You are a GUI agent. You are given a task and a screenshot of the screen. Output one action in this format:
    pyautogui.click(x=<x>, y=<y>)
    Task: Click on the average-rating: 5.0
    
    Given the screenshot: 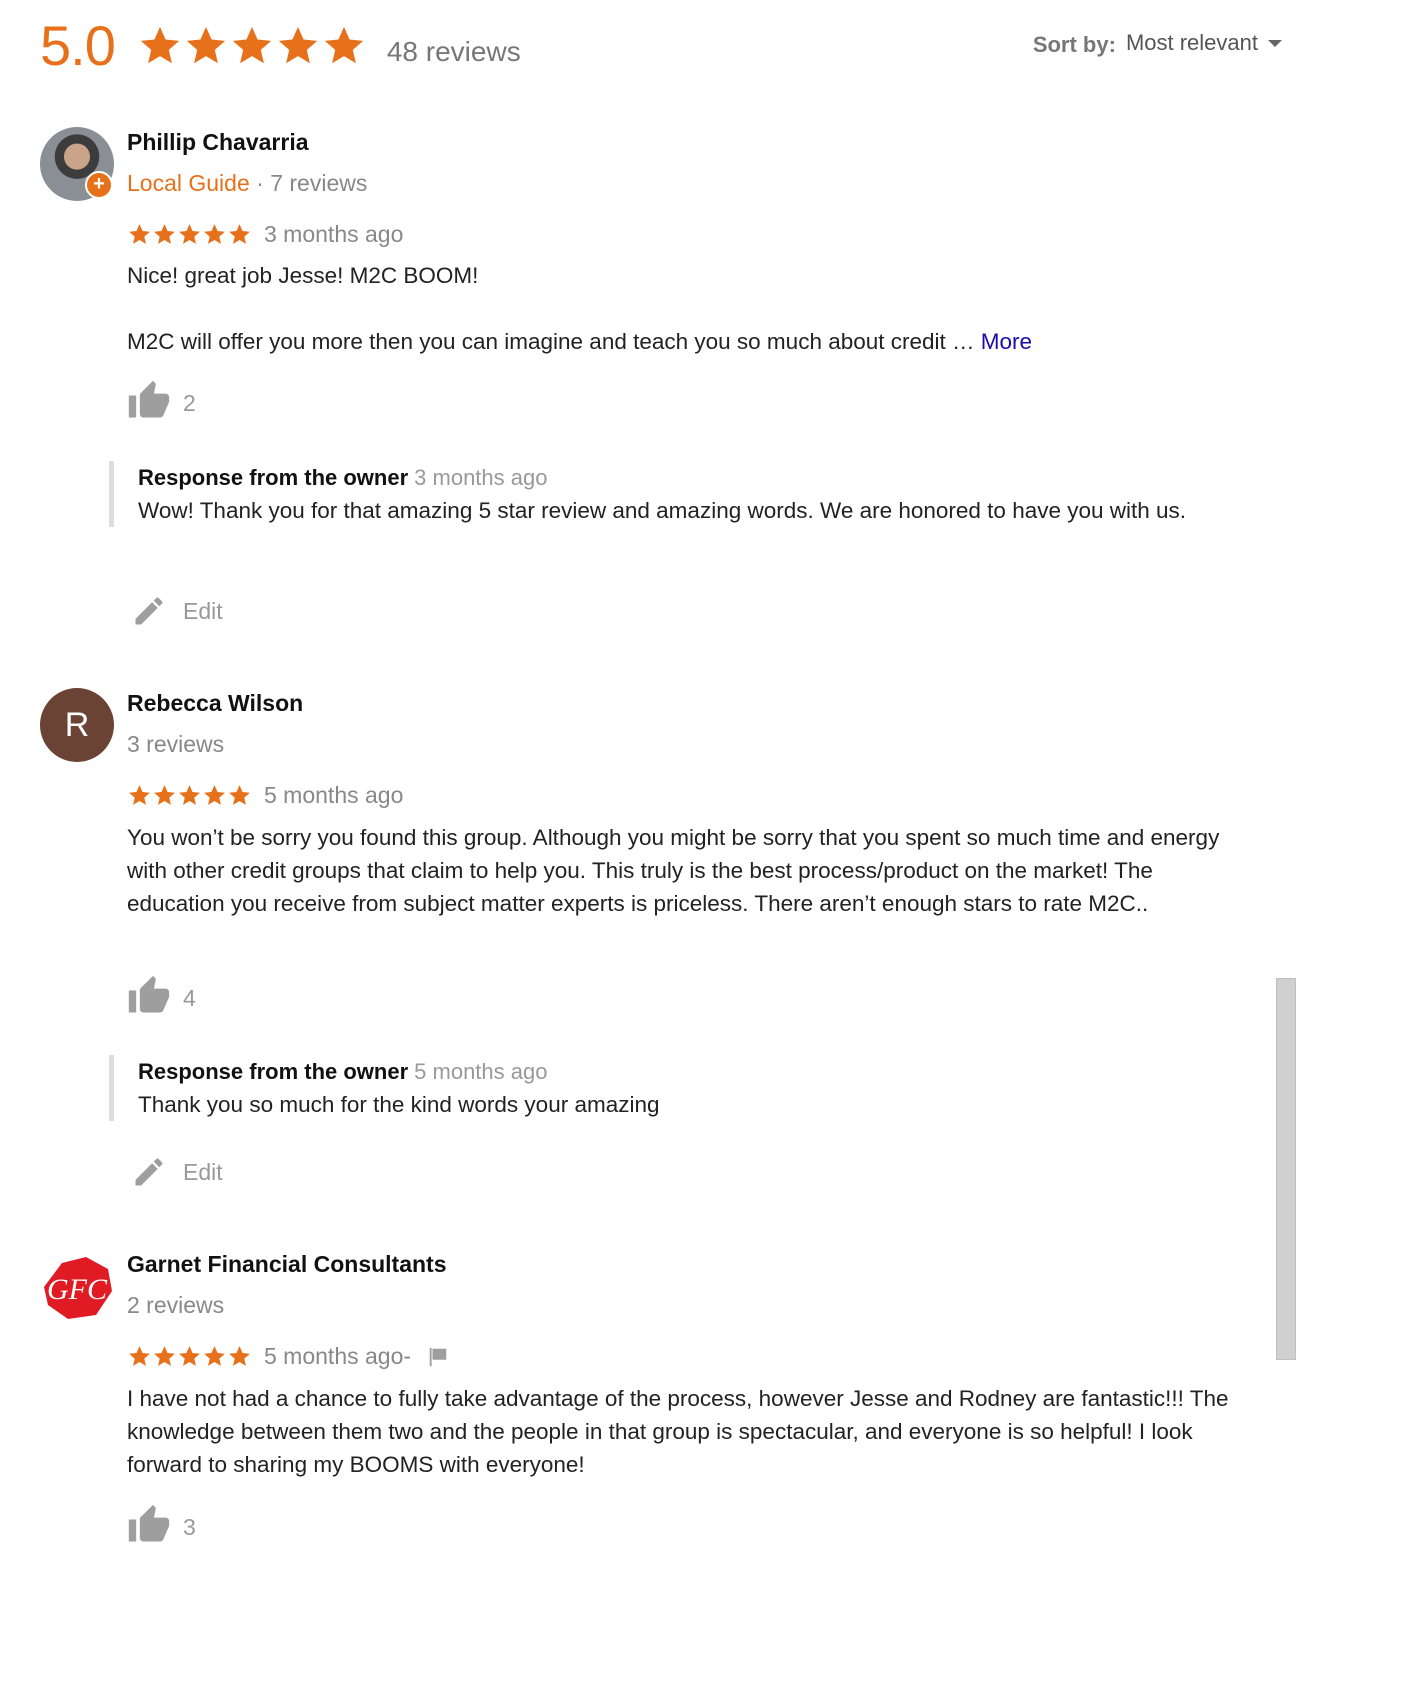 What is the action you would take?
    pyautogui.click(x=78, y=45)
    